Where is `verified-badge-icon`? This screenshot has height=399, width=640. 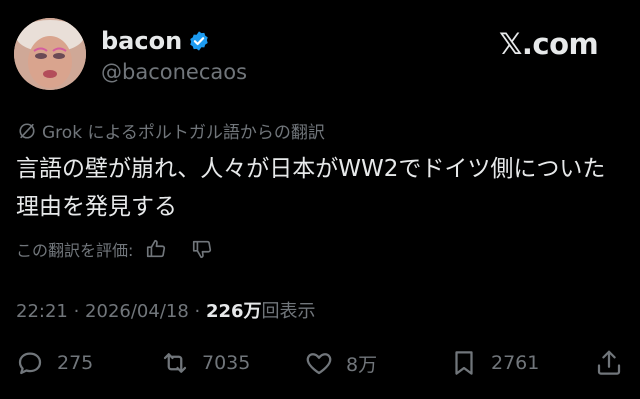
verified-badge-icon is located at coordinates (199, 41).